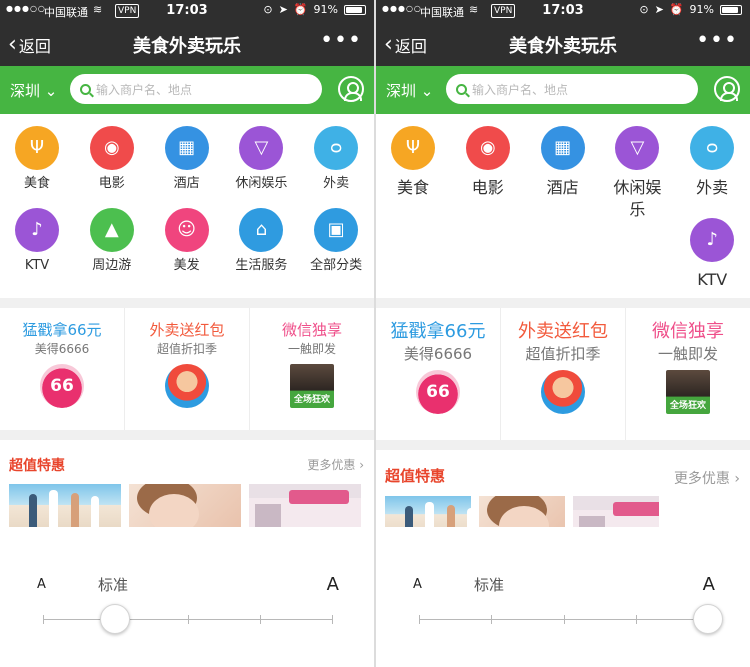 The height and width of the screenshot is (667, 750). I want to click on deal-image-beach, so click(65, 507).